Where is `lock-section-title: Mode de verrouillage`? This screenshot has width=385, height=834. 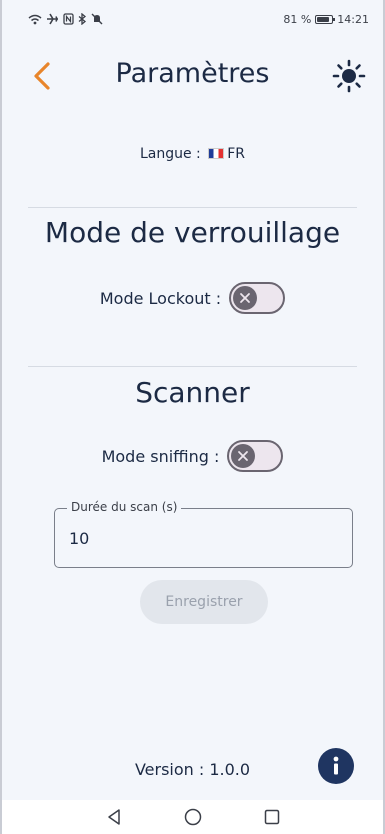 lock-section-title: Mode de verrouillage is located at coordinates (192, 232).